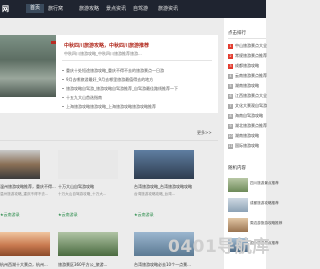 The width and height of the screenshot is (320, 269). Describe the element at coordinates (76, 187) in the screenshot. I see `card-title: 十万大山自驾游攻略` at that location.